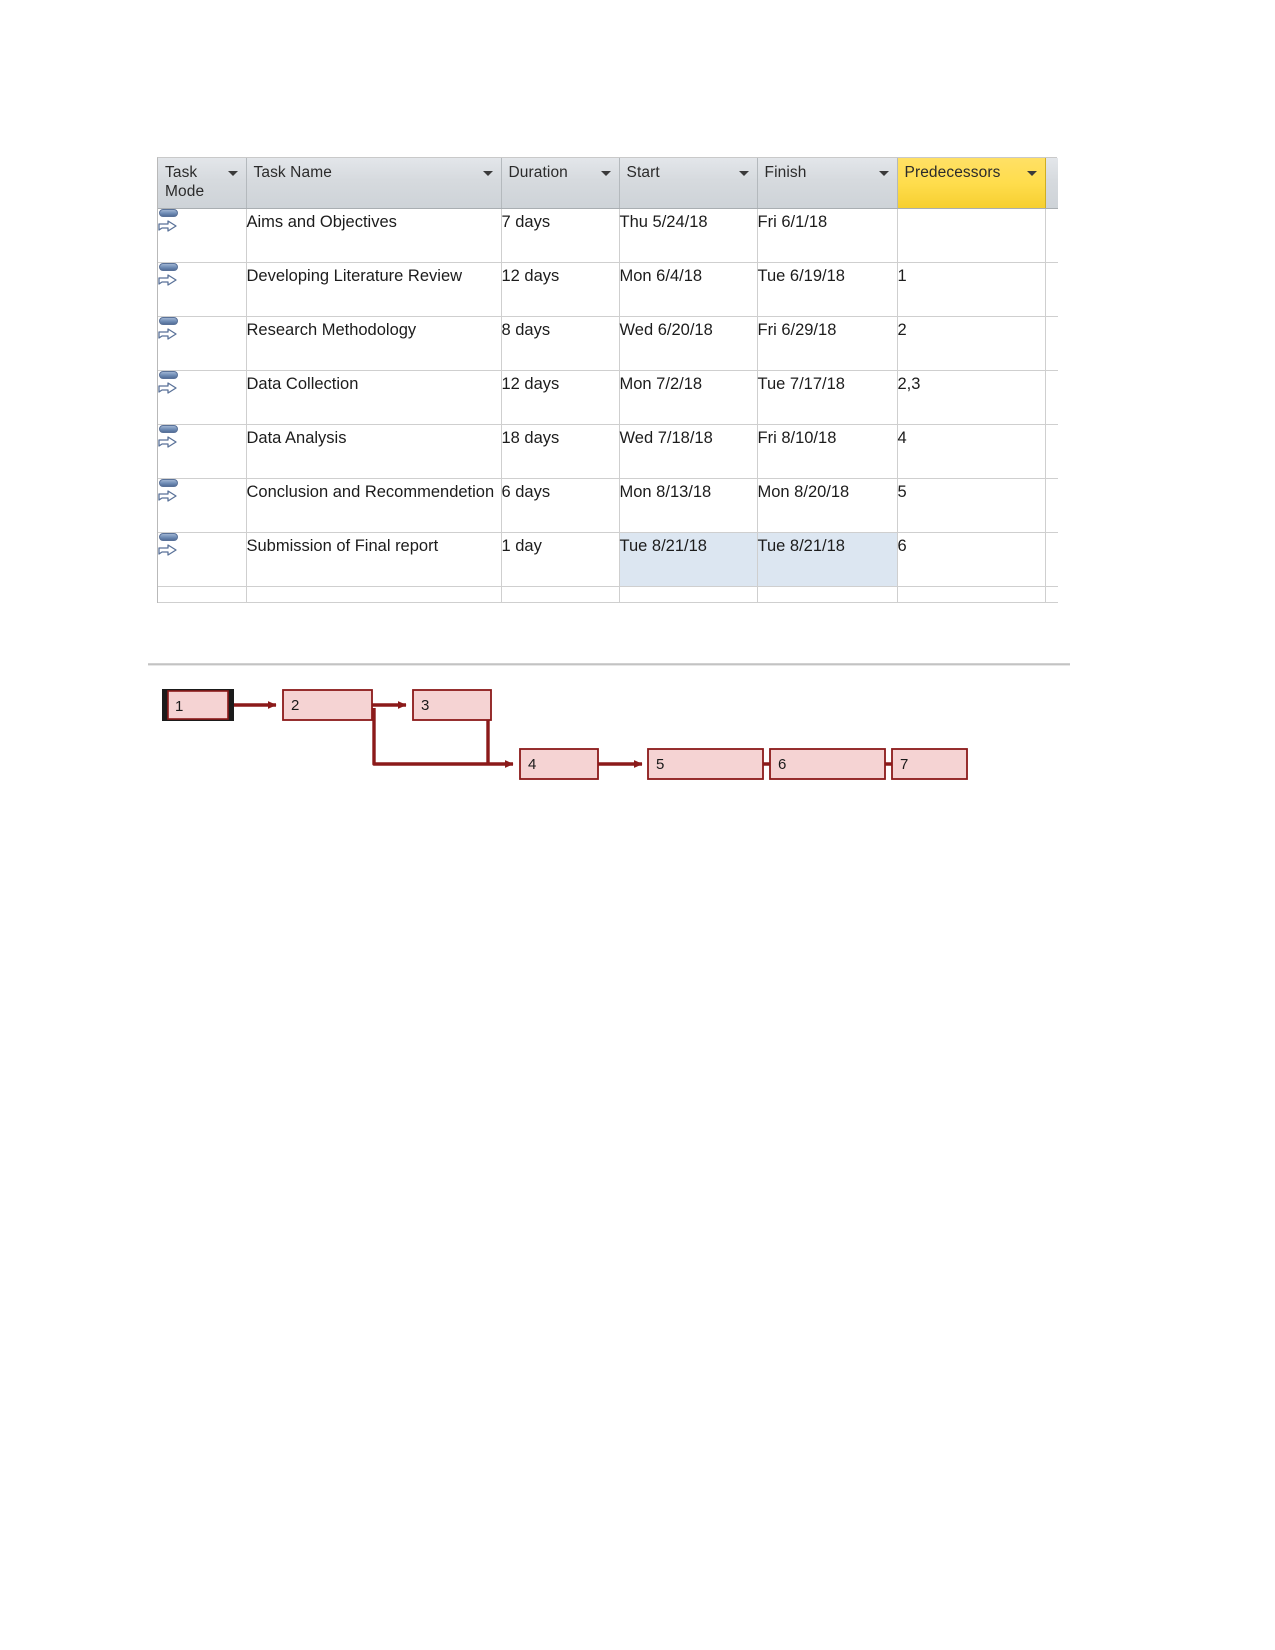 The height and width of the screenshot is (1650, 1275). What do you see at coordinates (904, 764) in the screenshot?
I see `diagram-node-7-label: 7` at bounding box center [904, 764].